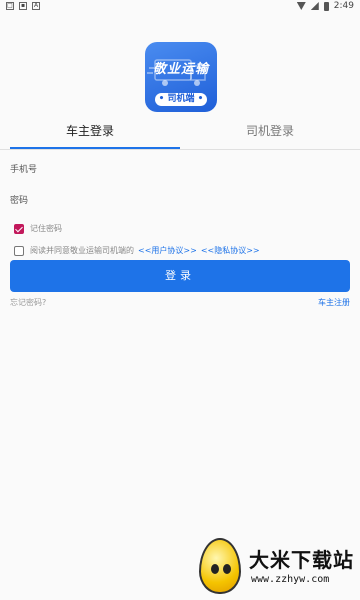 The height and width of the screenshot is (600, 360). What do you see at coordinates (167, 250) in the screenshot?
I see `user-agreement-link: <<用户协议>>` at bounding box center [167, 250].